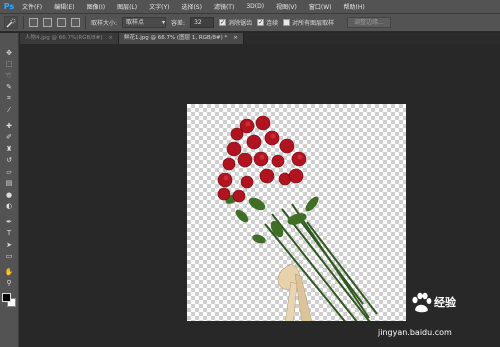 The height and width of the screenshot is (347, 500). Describe the element at coordinates (9, 272) in the screenshot. I see `hand-tool-icon: ✋` at that location.